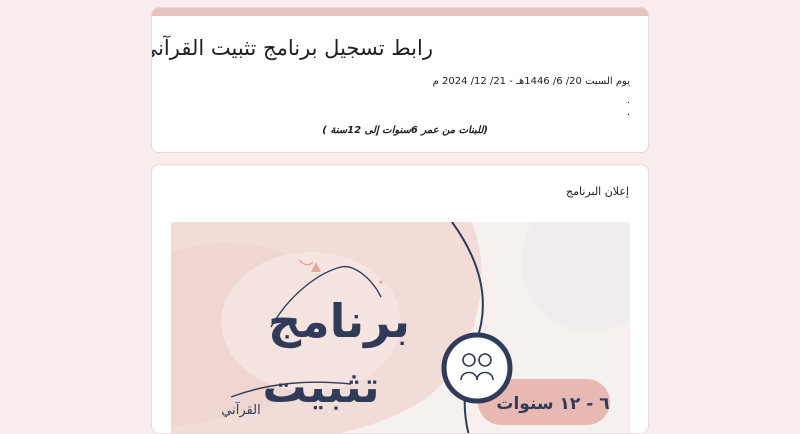 This screenshot has width=800, height=434. I want to click on header-accent-bar, so click(400, 12).